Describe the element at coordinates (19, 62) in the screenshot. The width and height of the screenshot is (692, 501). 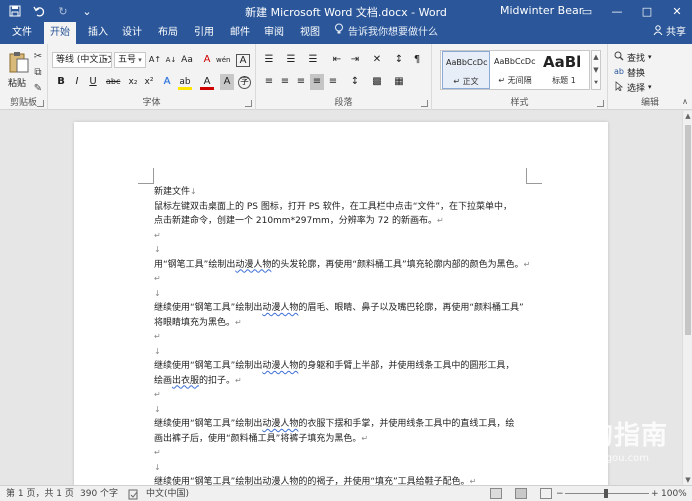
I see `paste-icon` at that location.